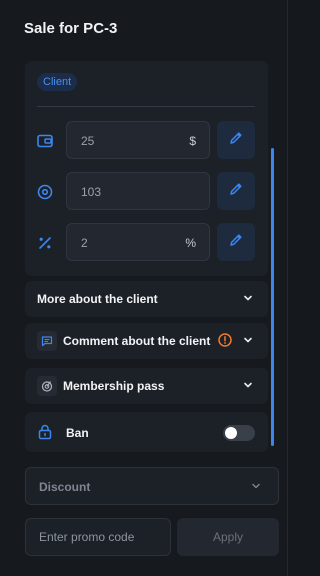 Image resolution: width=320 pixels, height=576 pixels. Describe the element at coordinates (272, 297) in the screenshot. I see `scrollbar` at that location.